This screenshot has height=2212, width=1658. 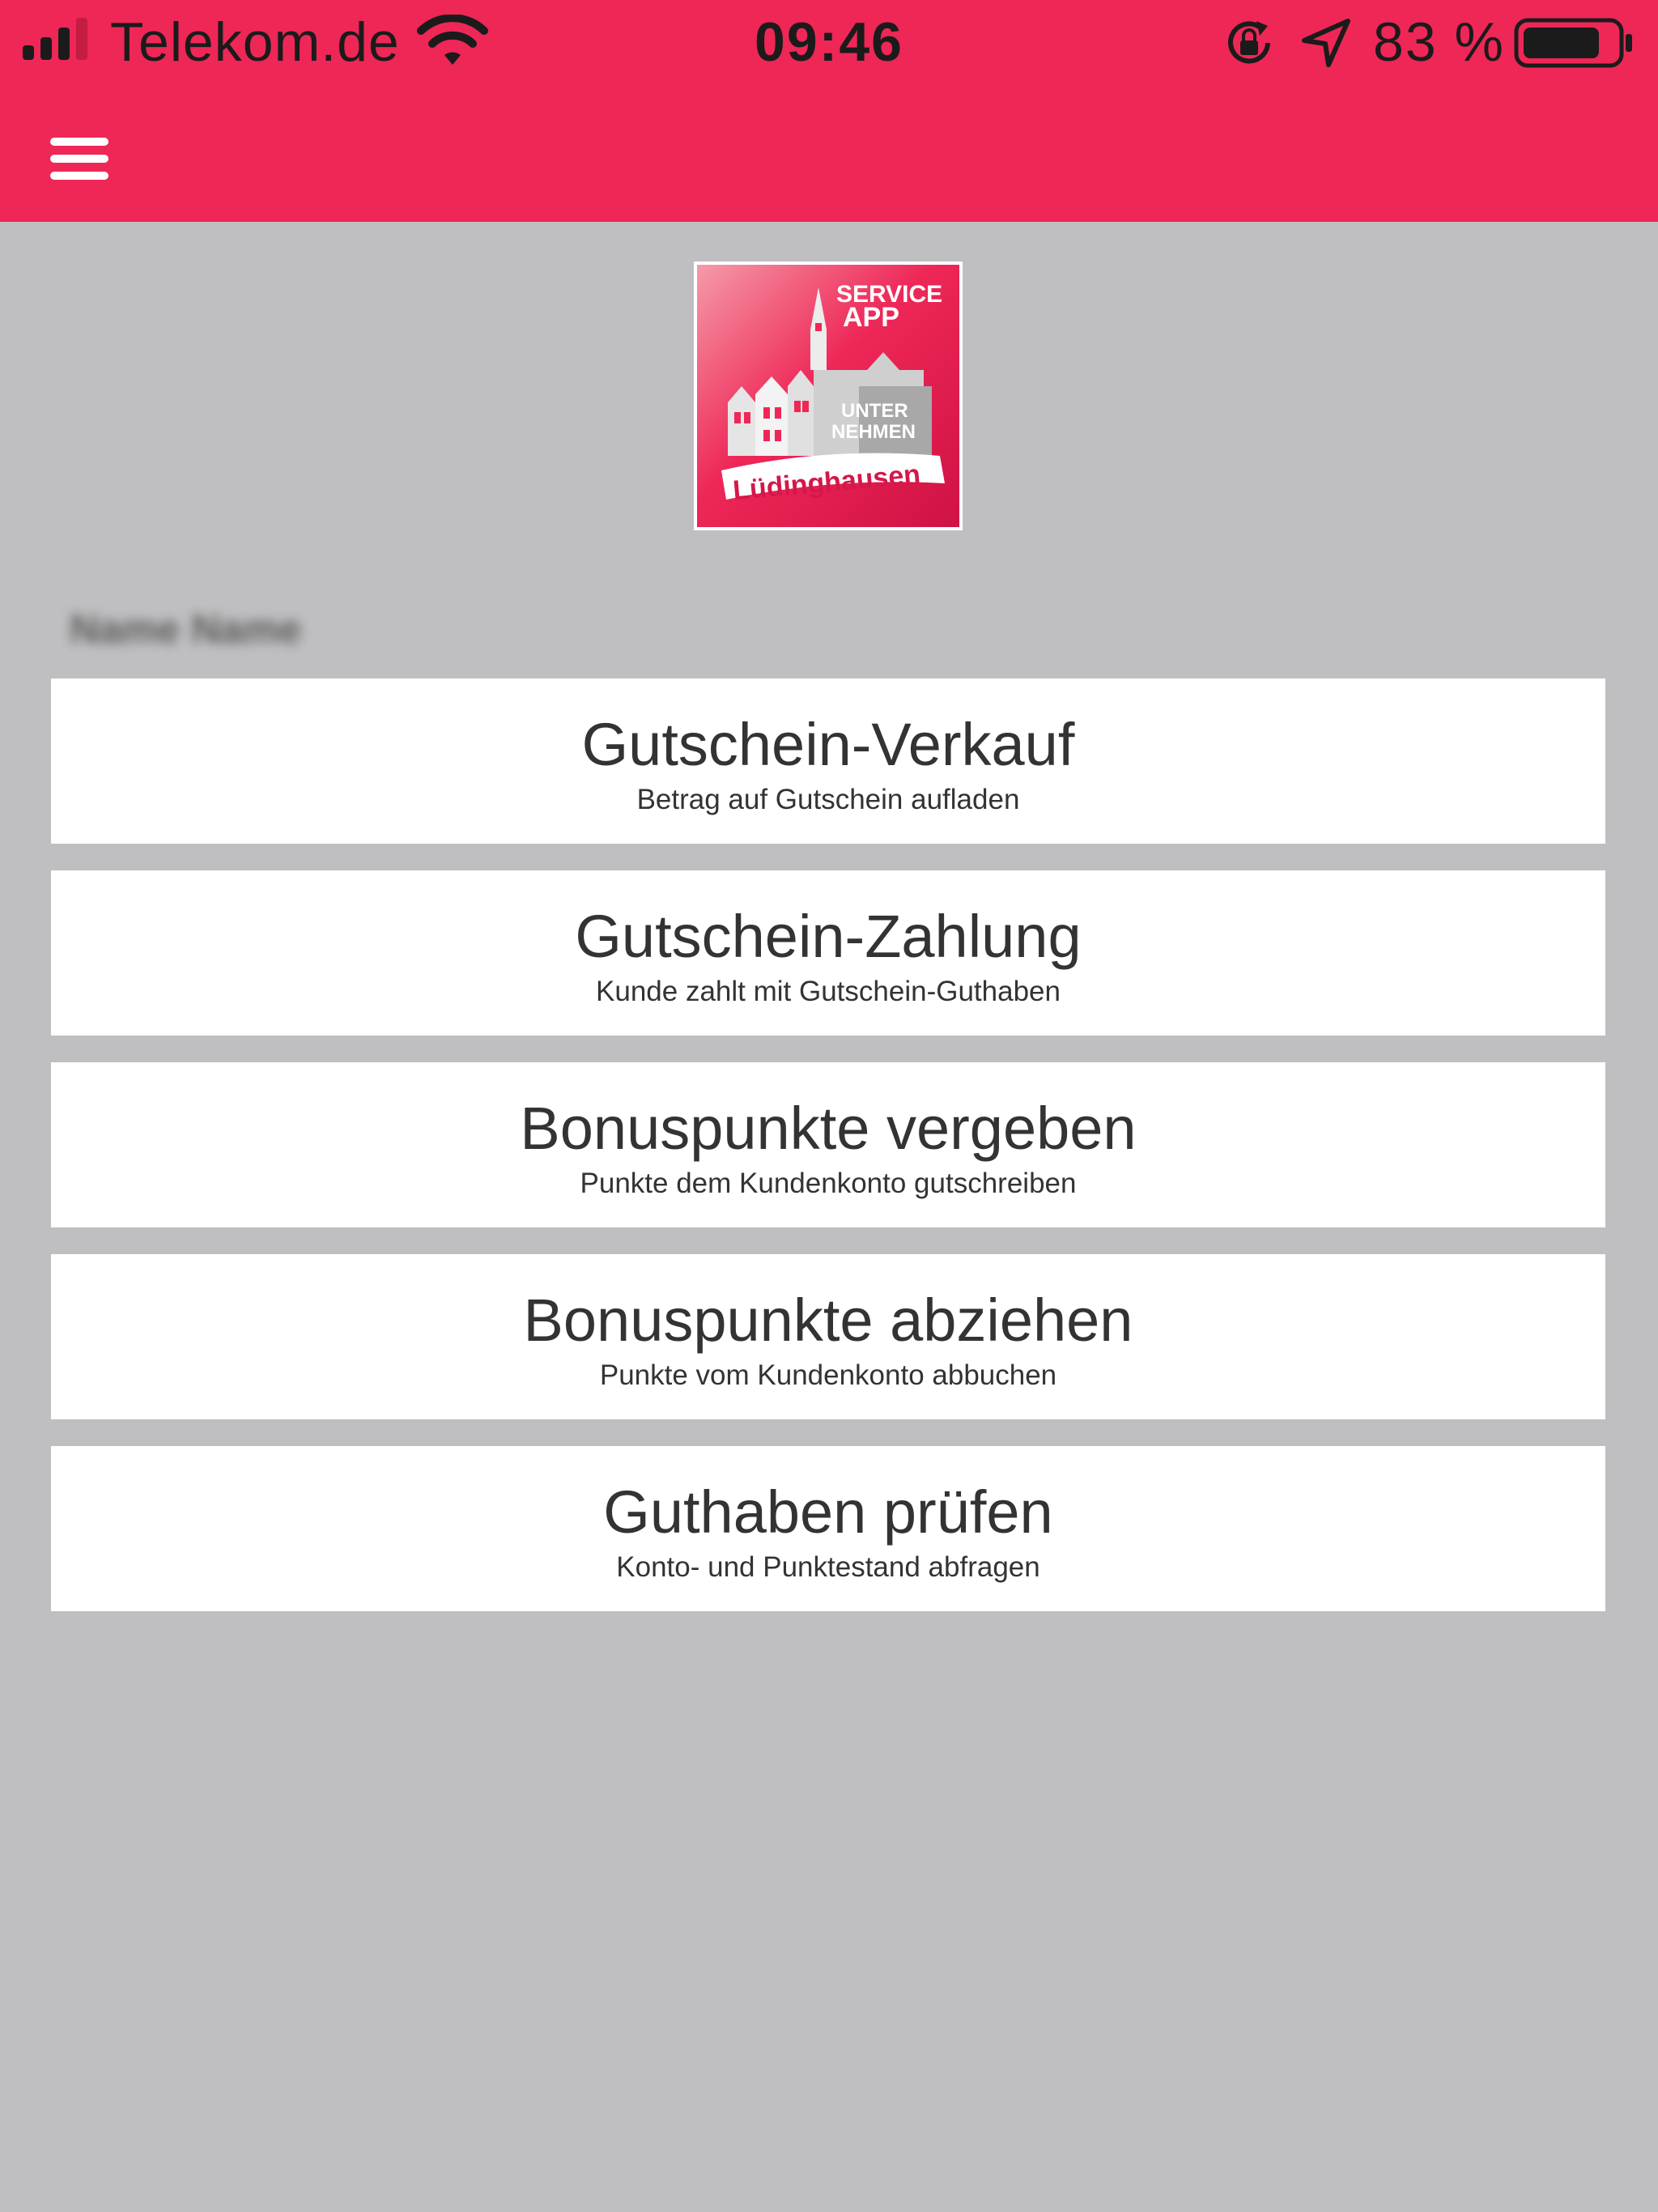 I want to click on status-bar: Telekom.de 09:46 83 %, so click(x=829, y=44).